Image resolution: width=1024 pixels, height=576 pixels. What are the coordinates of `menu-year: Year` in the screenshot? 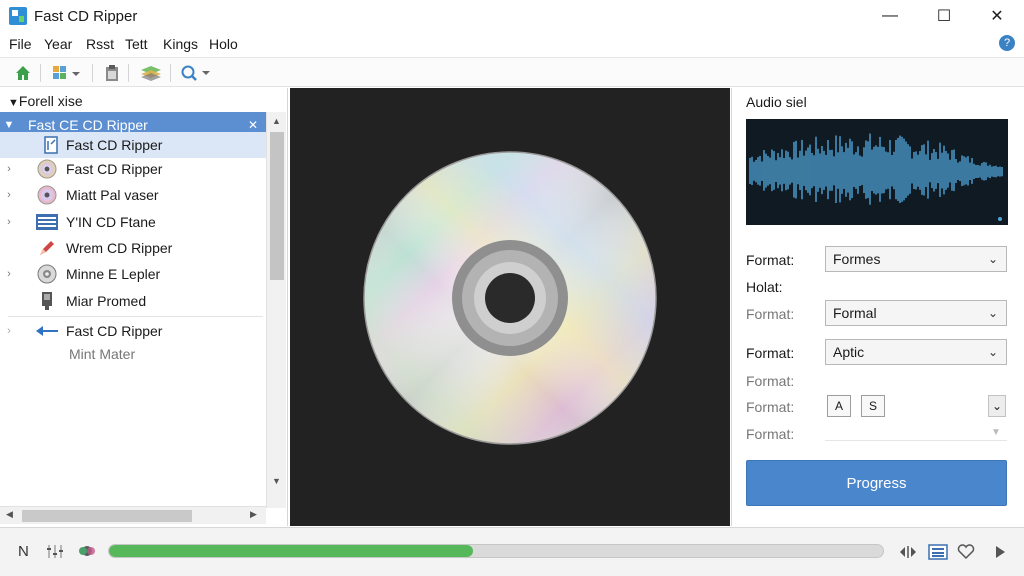 It's located at (58, 44).